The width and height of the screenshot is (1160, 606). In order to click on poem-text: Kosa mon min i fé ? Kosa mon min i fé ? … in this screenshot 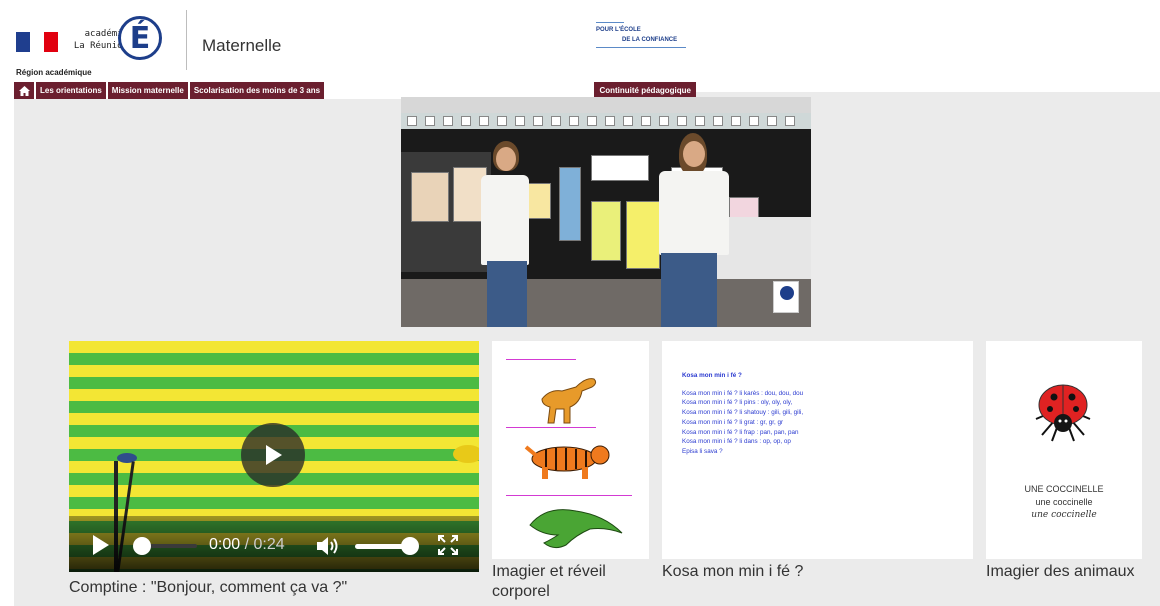, I will do `click(742, 414)`.